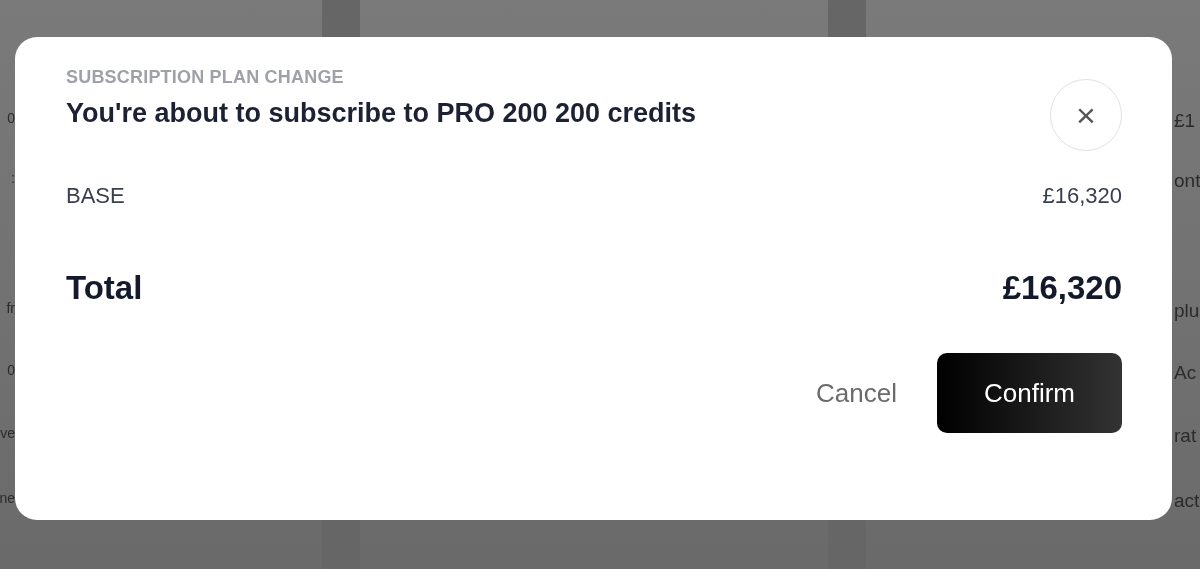 This screenshot has width=1200, height=569. What do you see at coordinates (1086, 115) in the screenshot?
I see `close-button: ×` at bounding box center [1086, 115].